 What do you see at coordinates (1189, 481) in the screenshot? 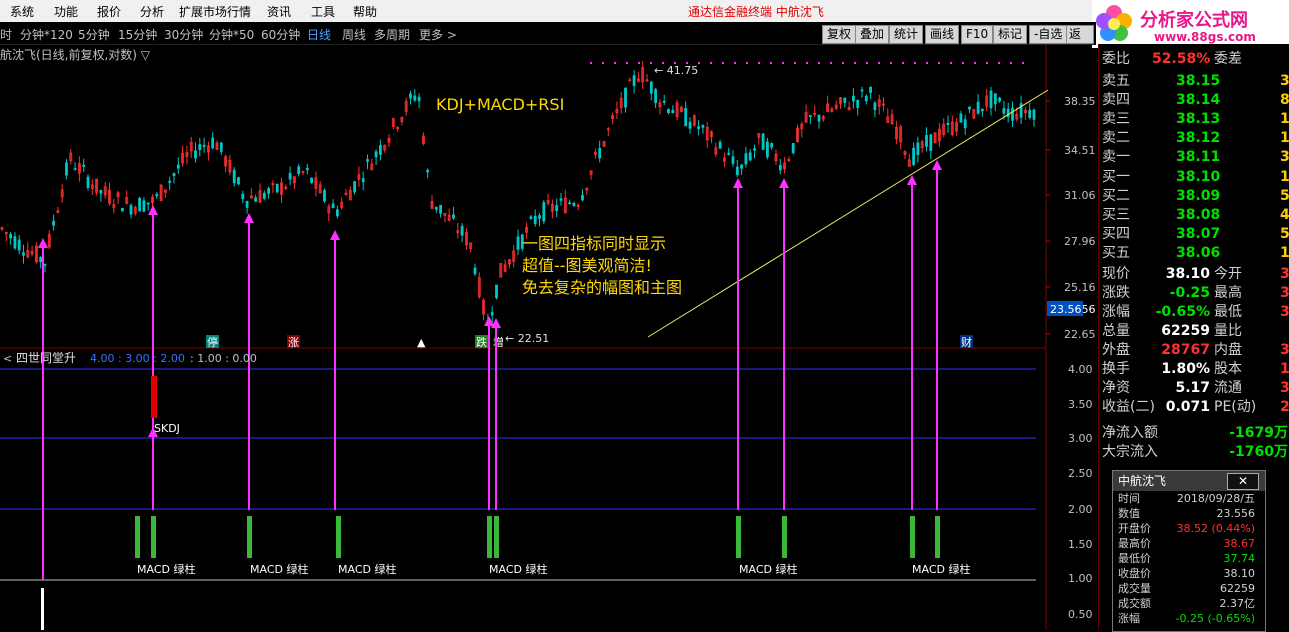
I see `popup-title-bar: 中航沈飞 ✕` at bounding box center [1189, 481].